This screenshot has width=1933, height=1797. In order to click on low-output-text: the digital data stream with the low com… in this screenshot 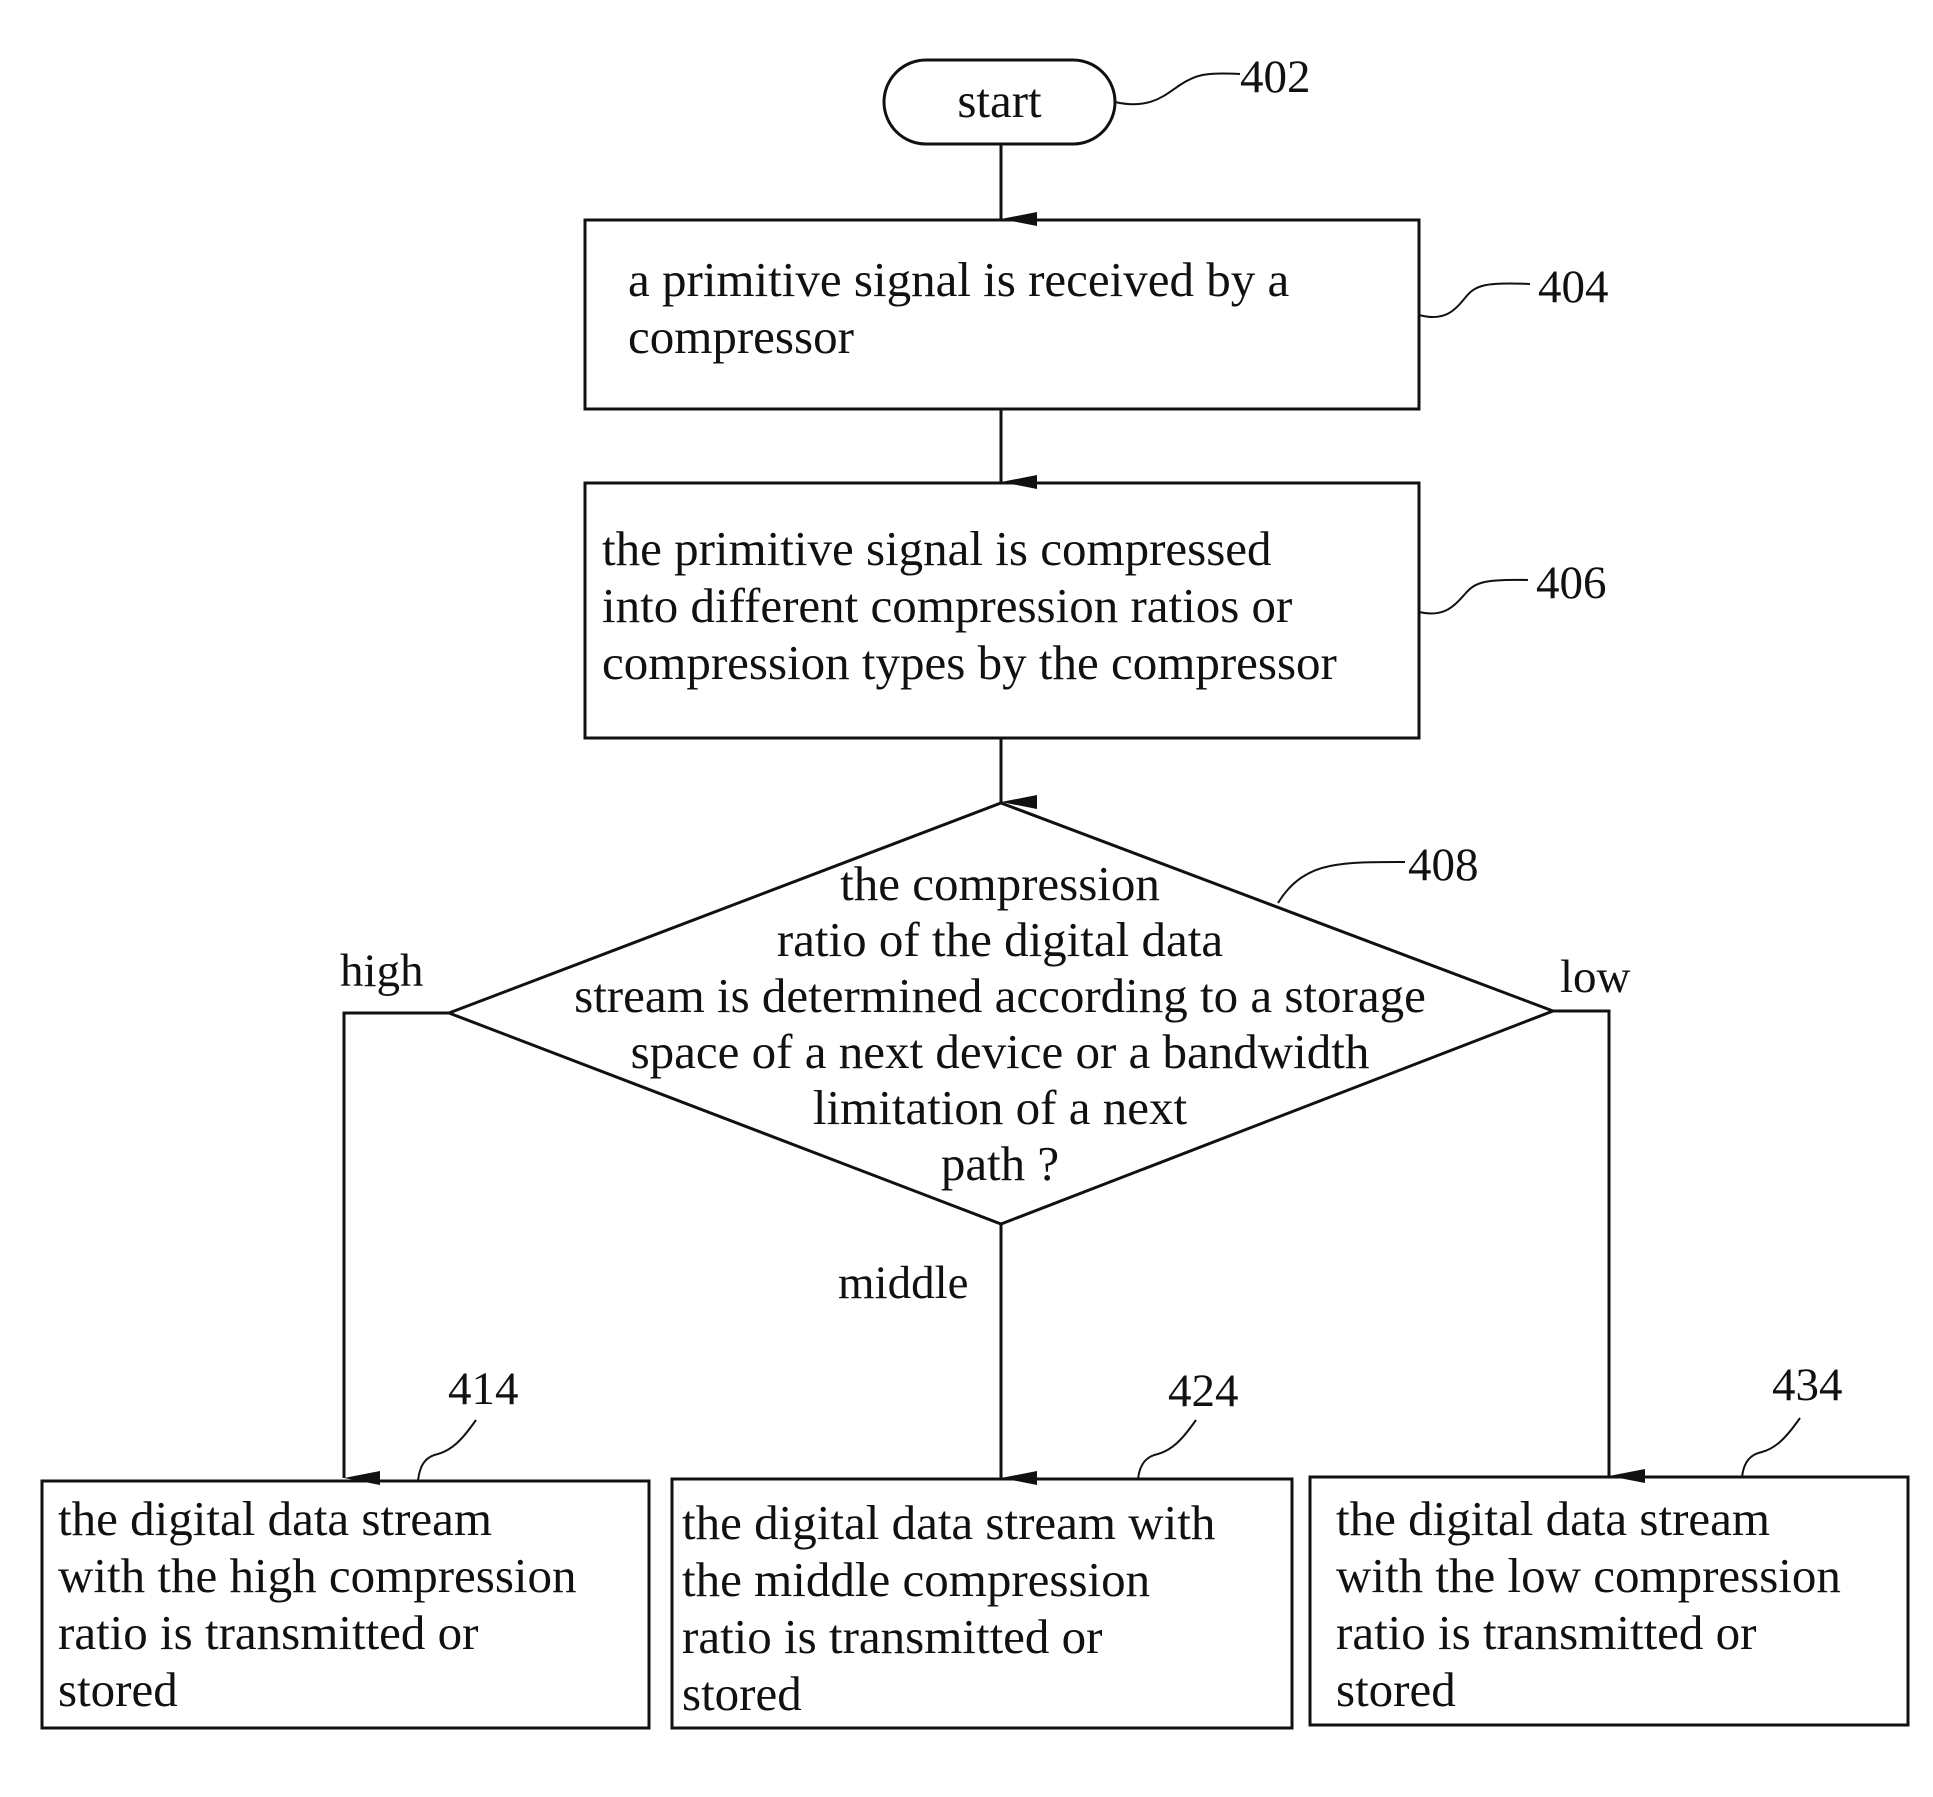, I will do `click(1588, 1604)`.